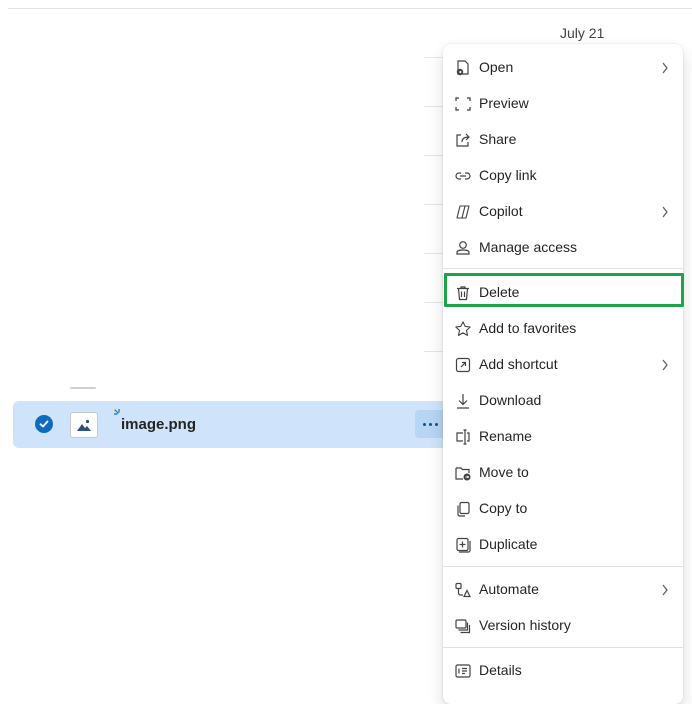 The width and height of the screenshot is (692, 704). Describe the element at coordinates (582, 33) in the screenshot. I see `date-header: July 21` at that location.